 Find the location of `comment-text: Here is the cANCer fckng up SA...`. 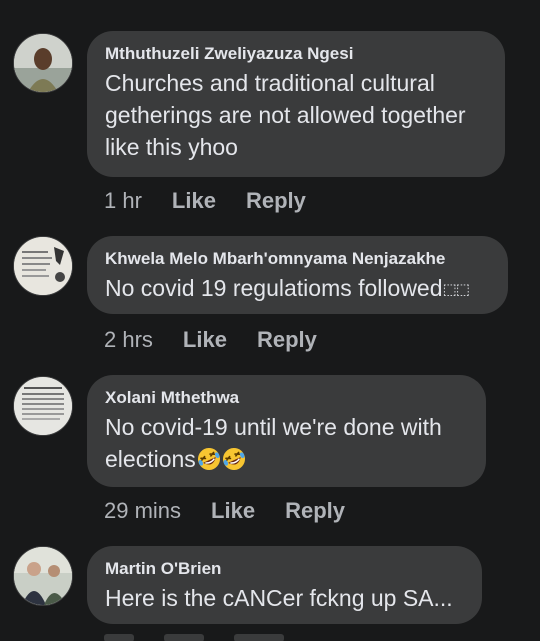

comment-text: Here is the cANCer fckng up SA... is located at coordinates (279, 598).